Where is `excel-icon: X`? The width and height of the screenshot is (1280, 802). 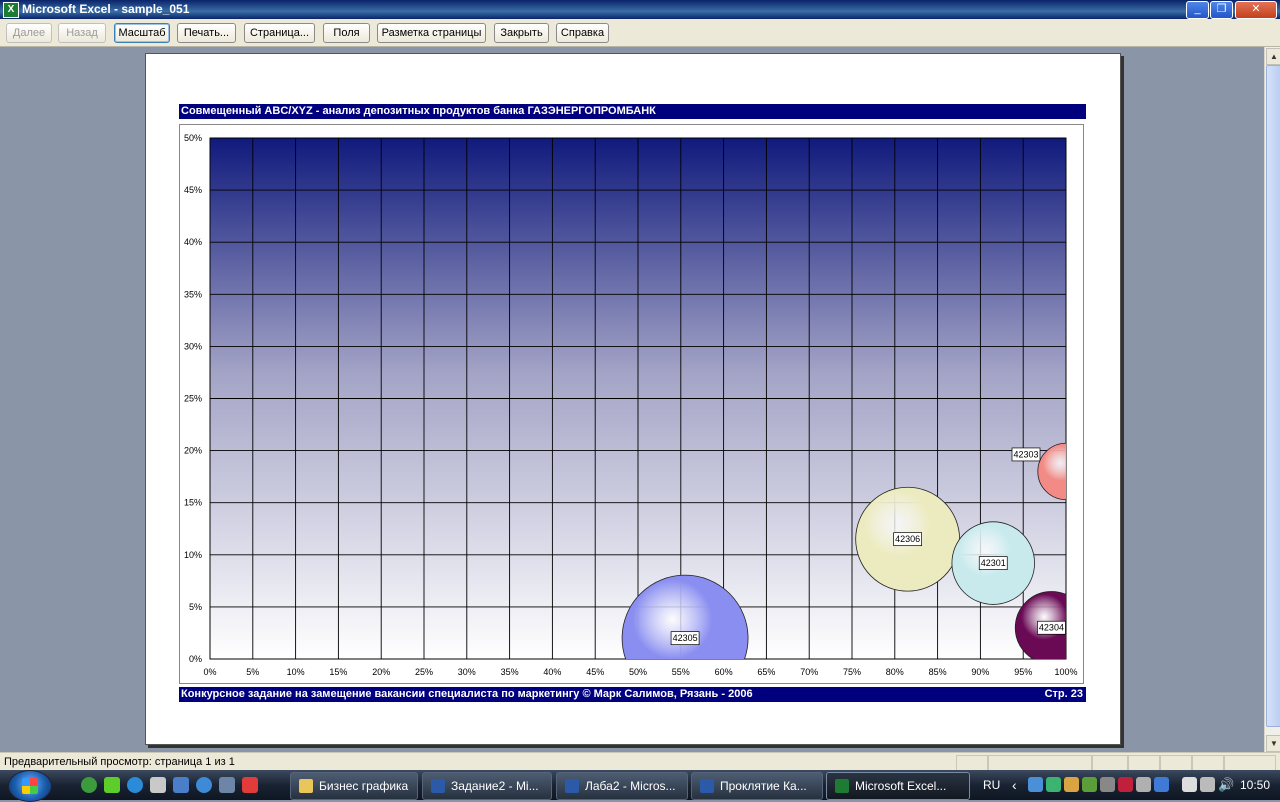
excel-icon: X is located at coordinates (11, 10).